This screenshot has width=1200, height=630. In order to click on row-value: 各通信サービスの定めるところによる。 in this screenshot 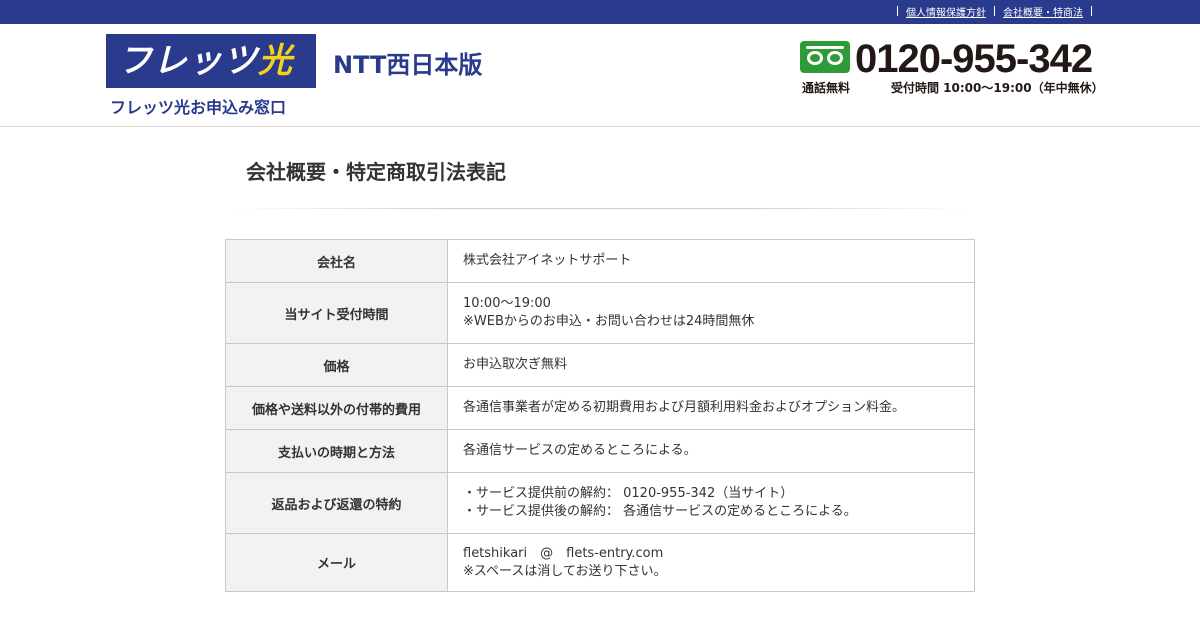, I will do `click(711, 451)`.